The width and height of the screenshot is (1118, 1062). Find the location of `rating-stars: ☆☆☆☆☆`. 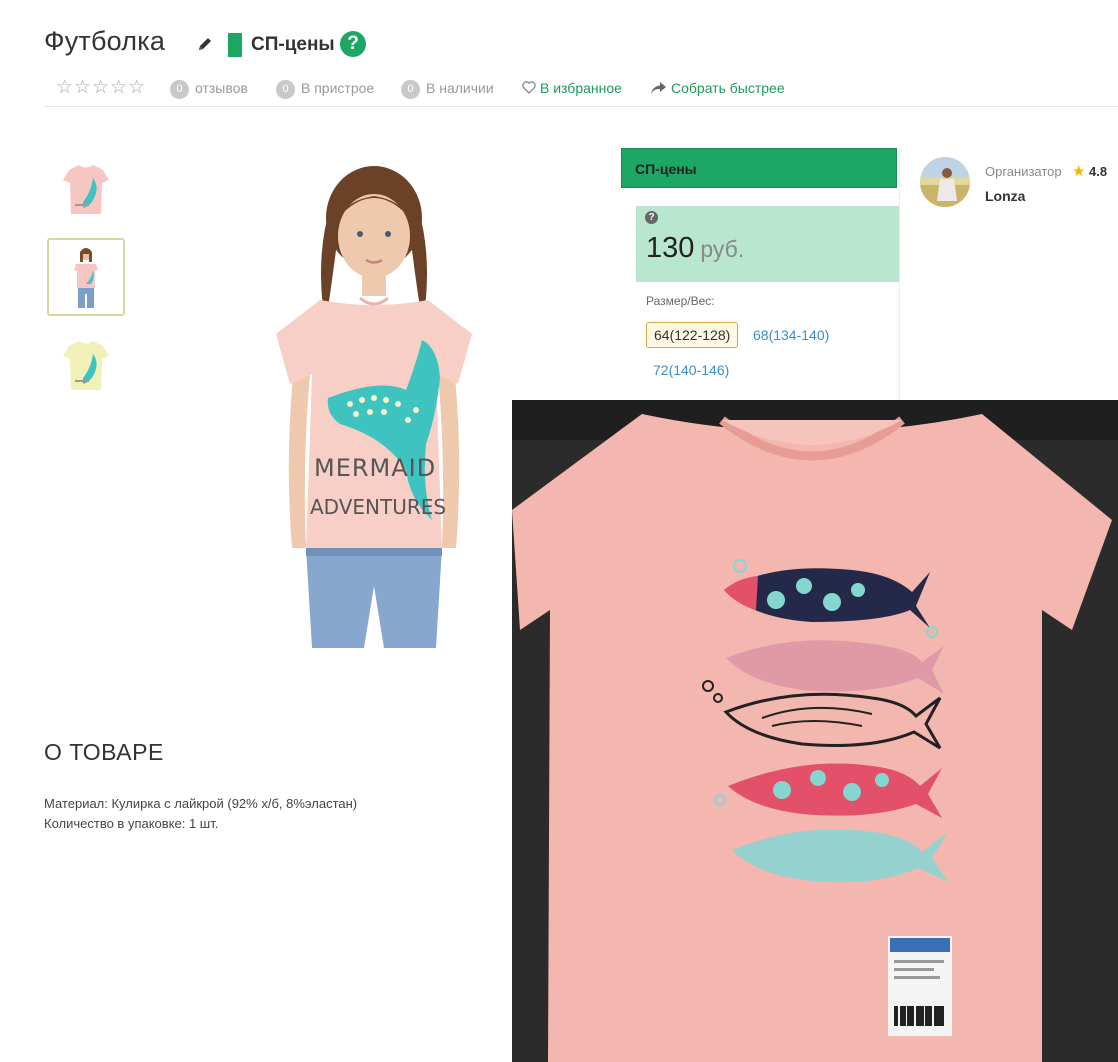

rating-stars: ☆☆☆☆☆ is located at coordinates (101, 88).